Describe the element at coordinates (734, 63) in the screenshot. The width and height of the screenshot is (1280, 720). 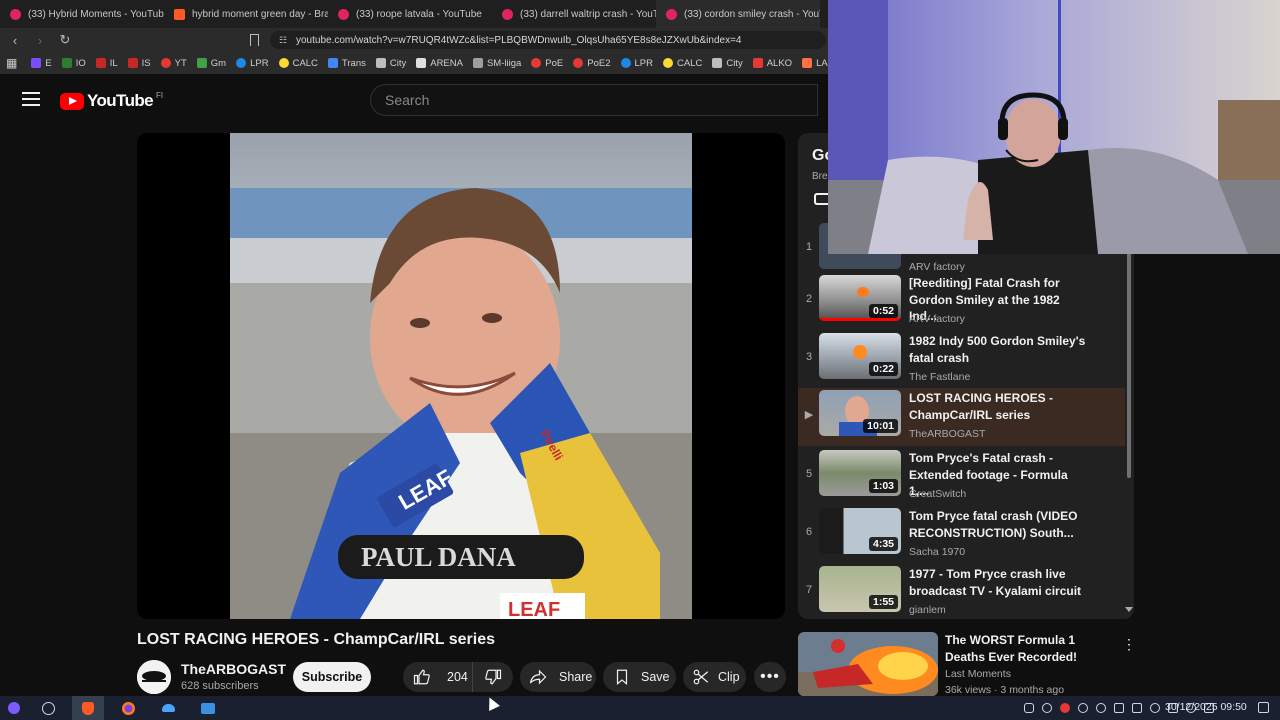
I see `bookmark-label: City` at that location.